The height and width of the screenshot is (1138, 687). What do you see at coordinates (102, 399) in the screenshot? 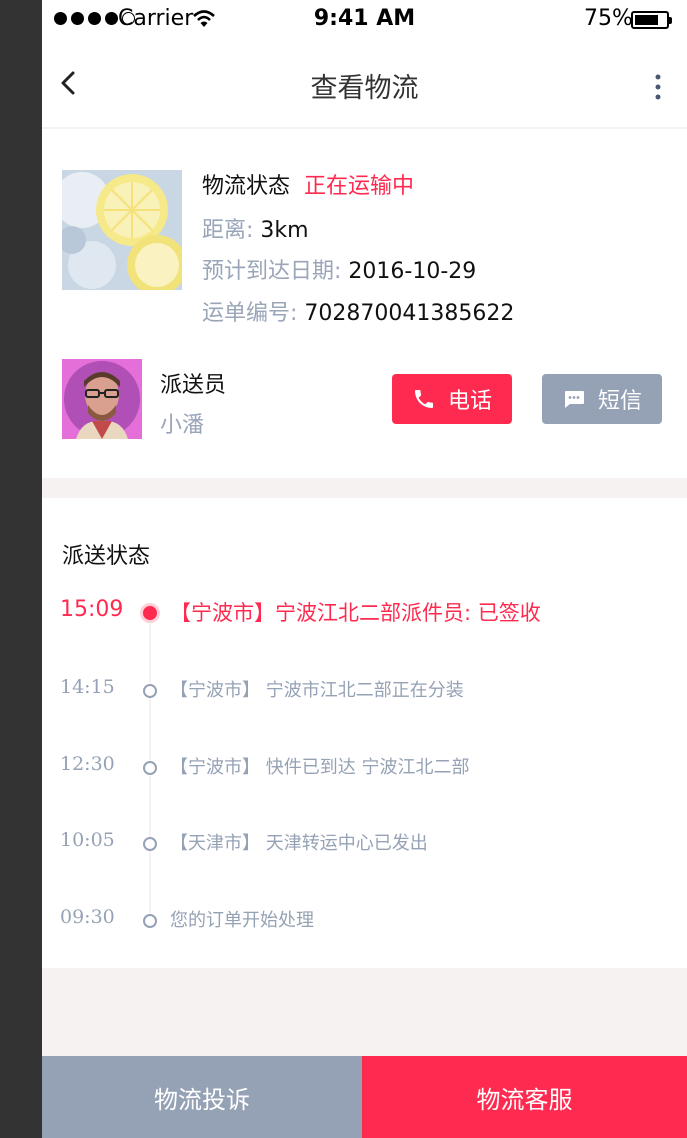
I see `courier-avatar` at bounding box center [102, 399].